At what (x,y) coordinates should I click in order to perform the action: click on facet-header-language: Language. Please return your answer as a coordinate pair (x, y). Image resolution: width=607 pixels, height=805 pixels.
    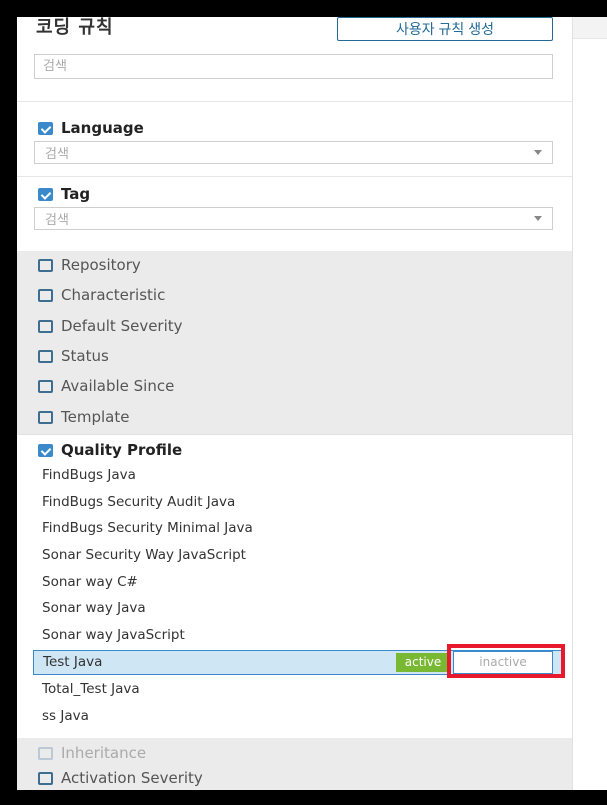
    Looking at the image, I should click on (91, 128).